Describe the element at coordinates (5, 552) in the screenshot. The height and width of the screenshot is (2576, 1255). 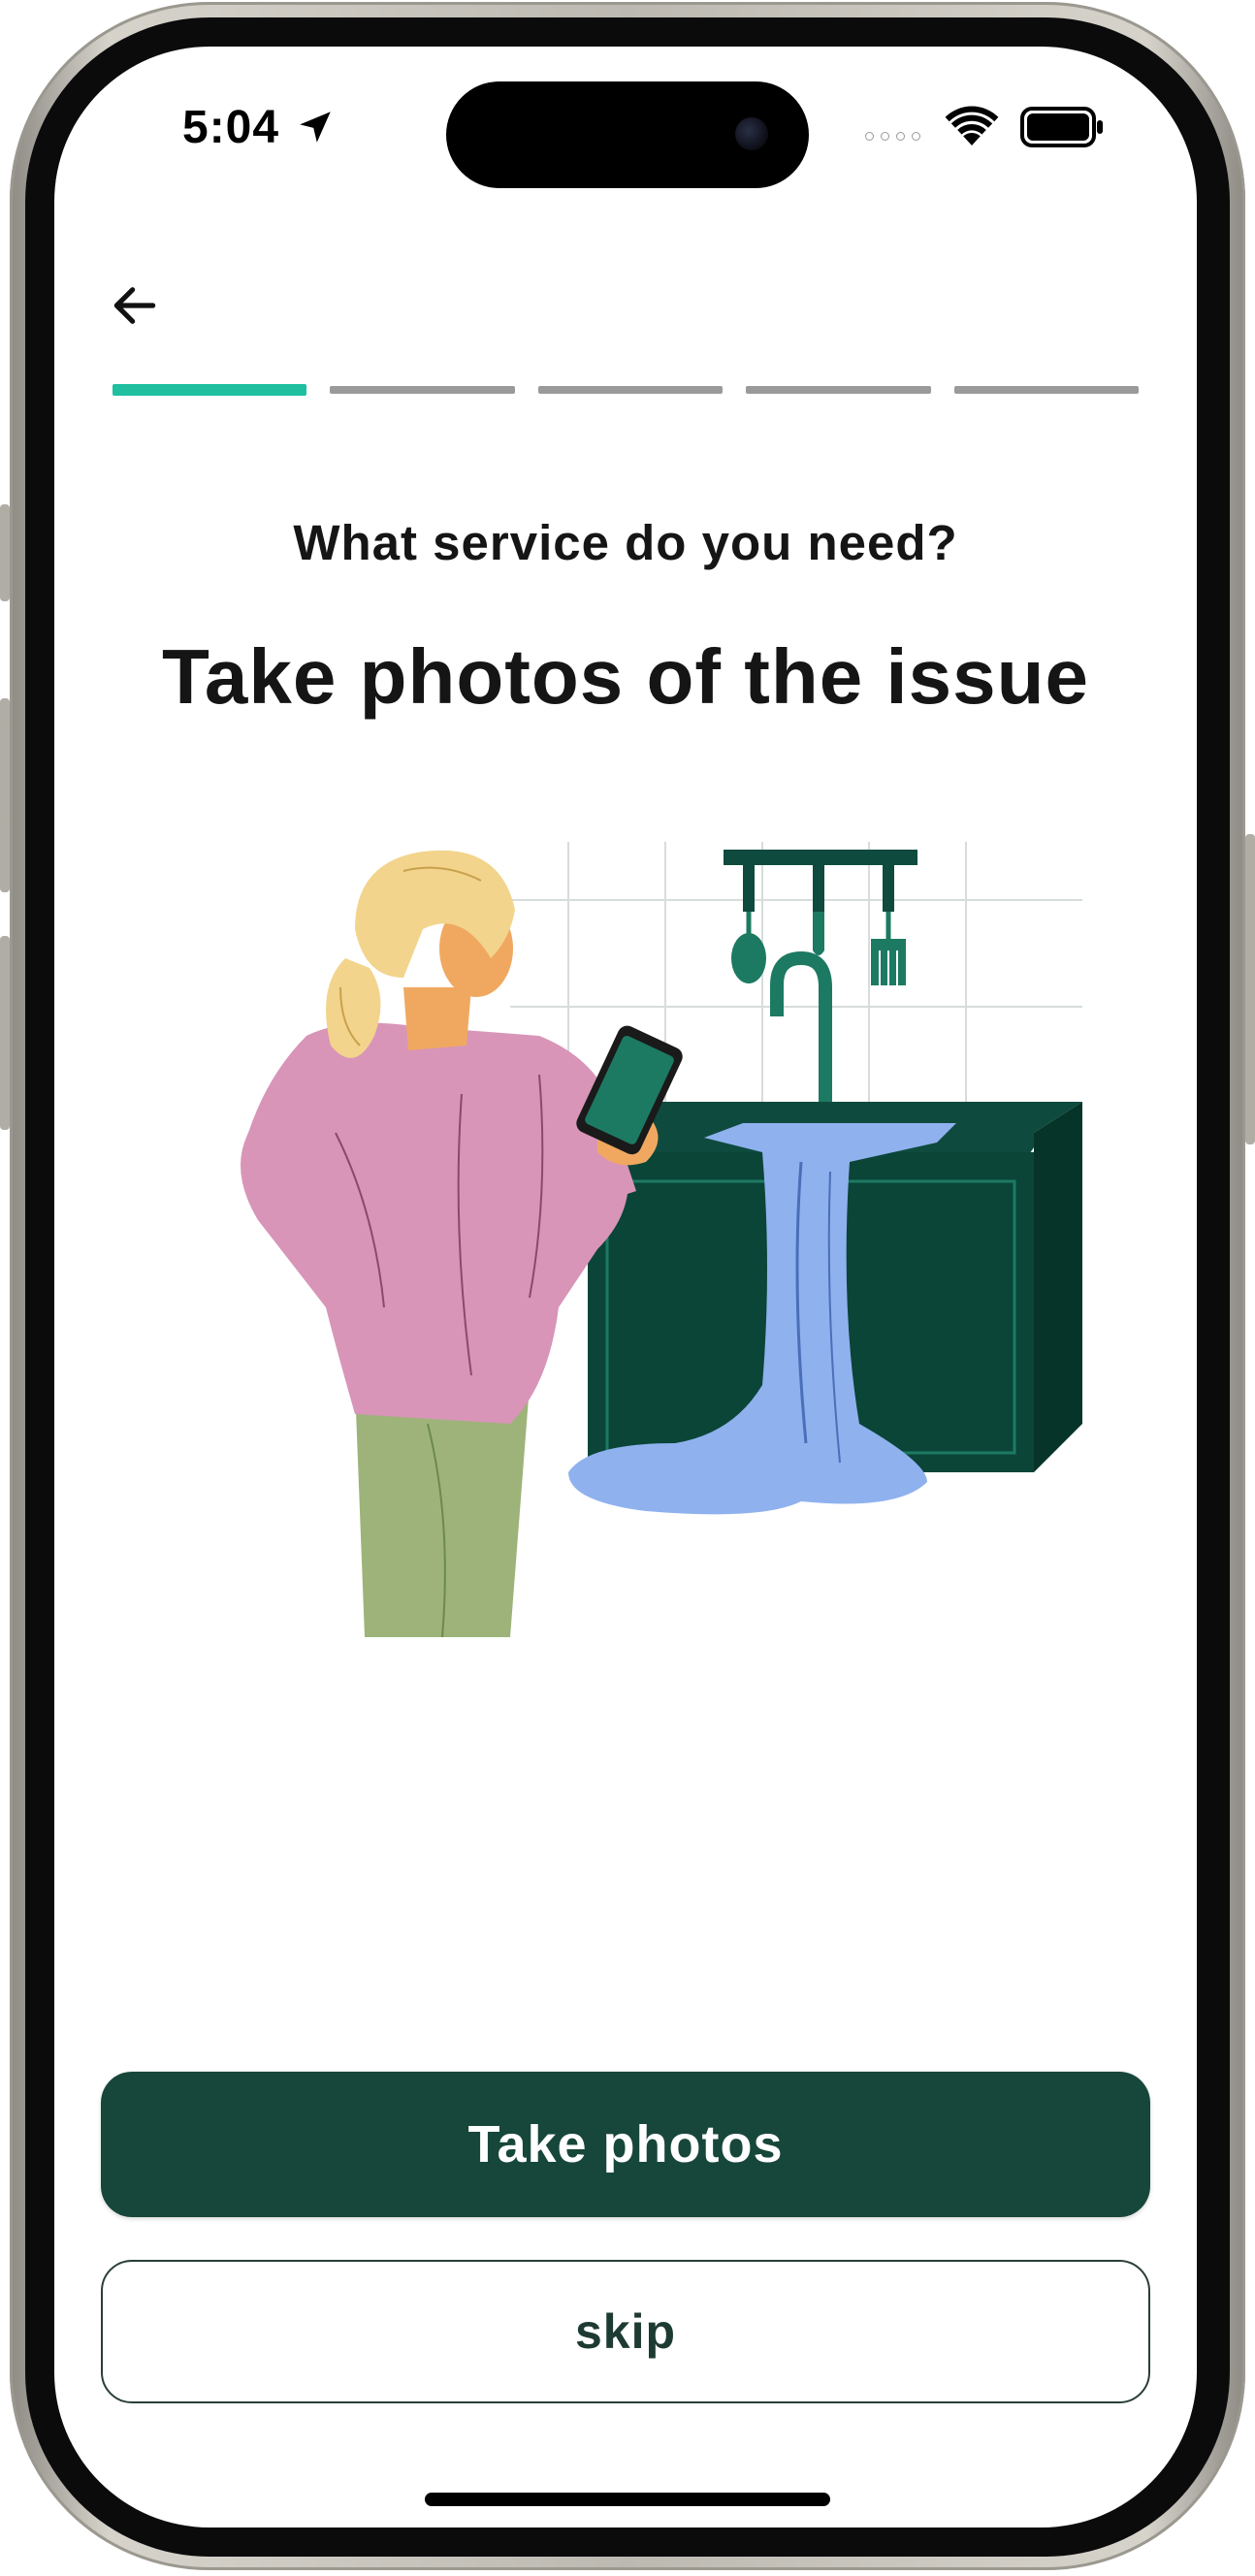
I see `action-button` at that location.